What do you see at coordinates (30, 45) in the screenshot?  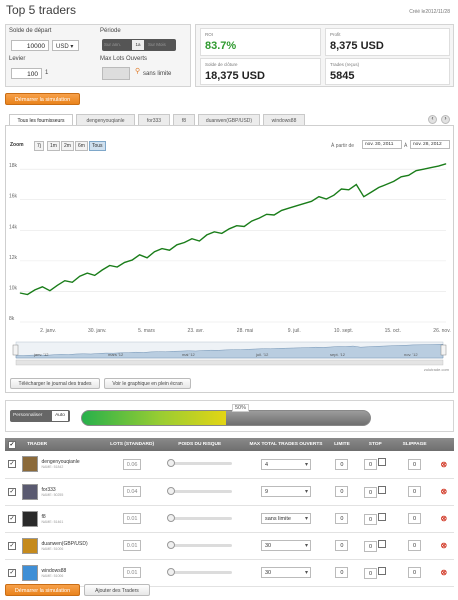 I see `capital-input: 10000` at bounding box center [30, 45].